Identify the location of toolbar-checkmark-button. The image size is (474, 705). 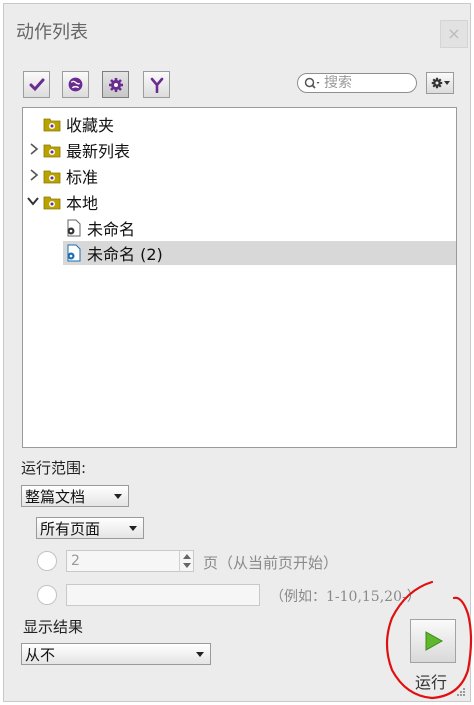
(36, 84).